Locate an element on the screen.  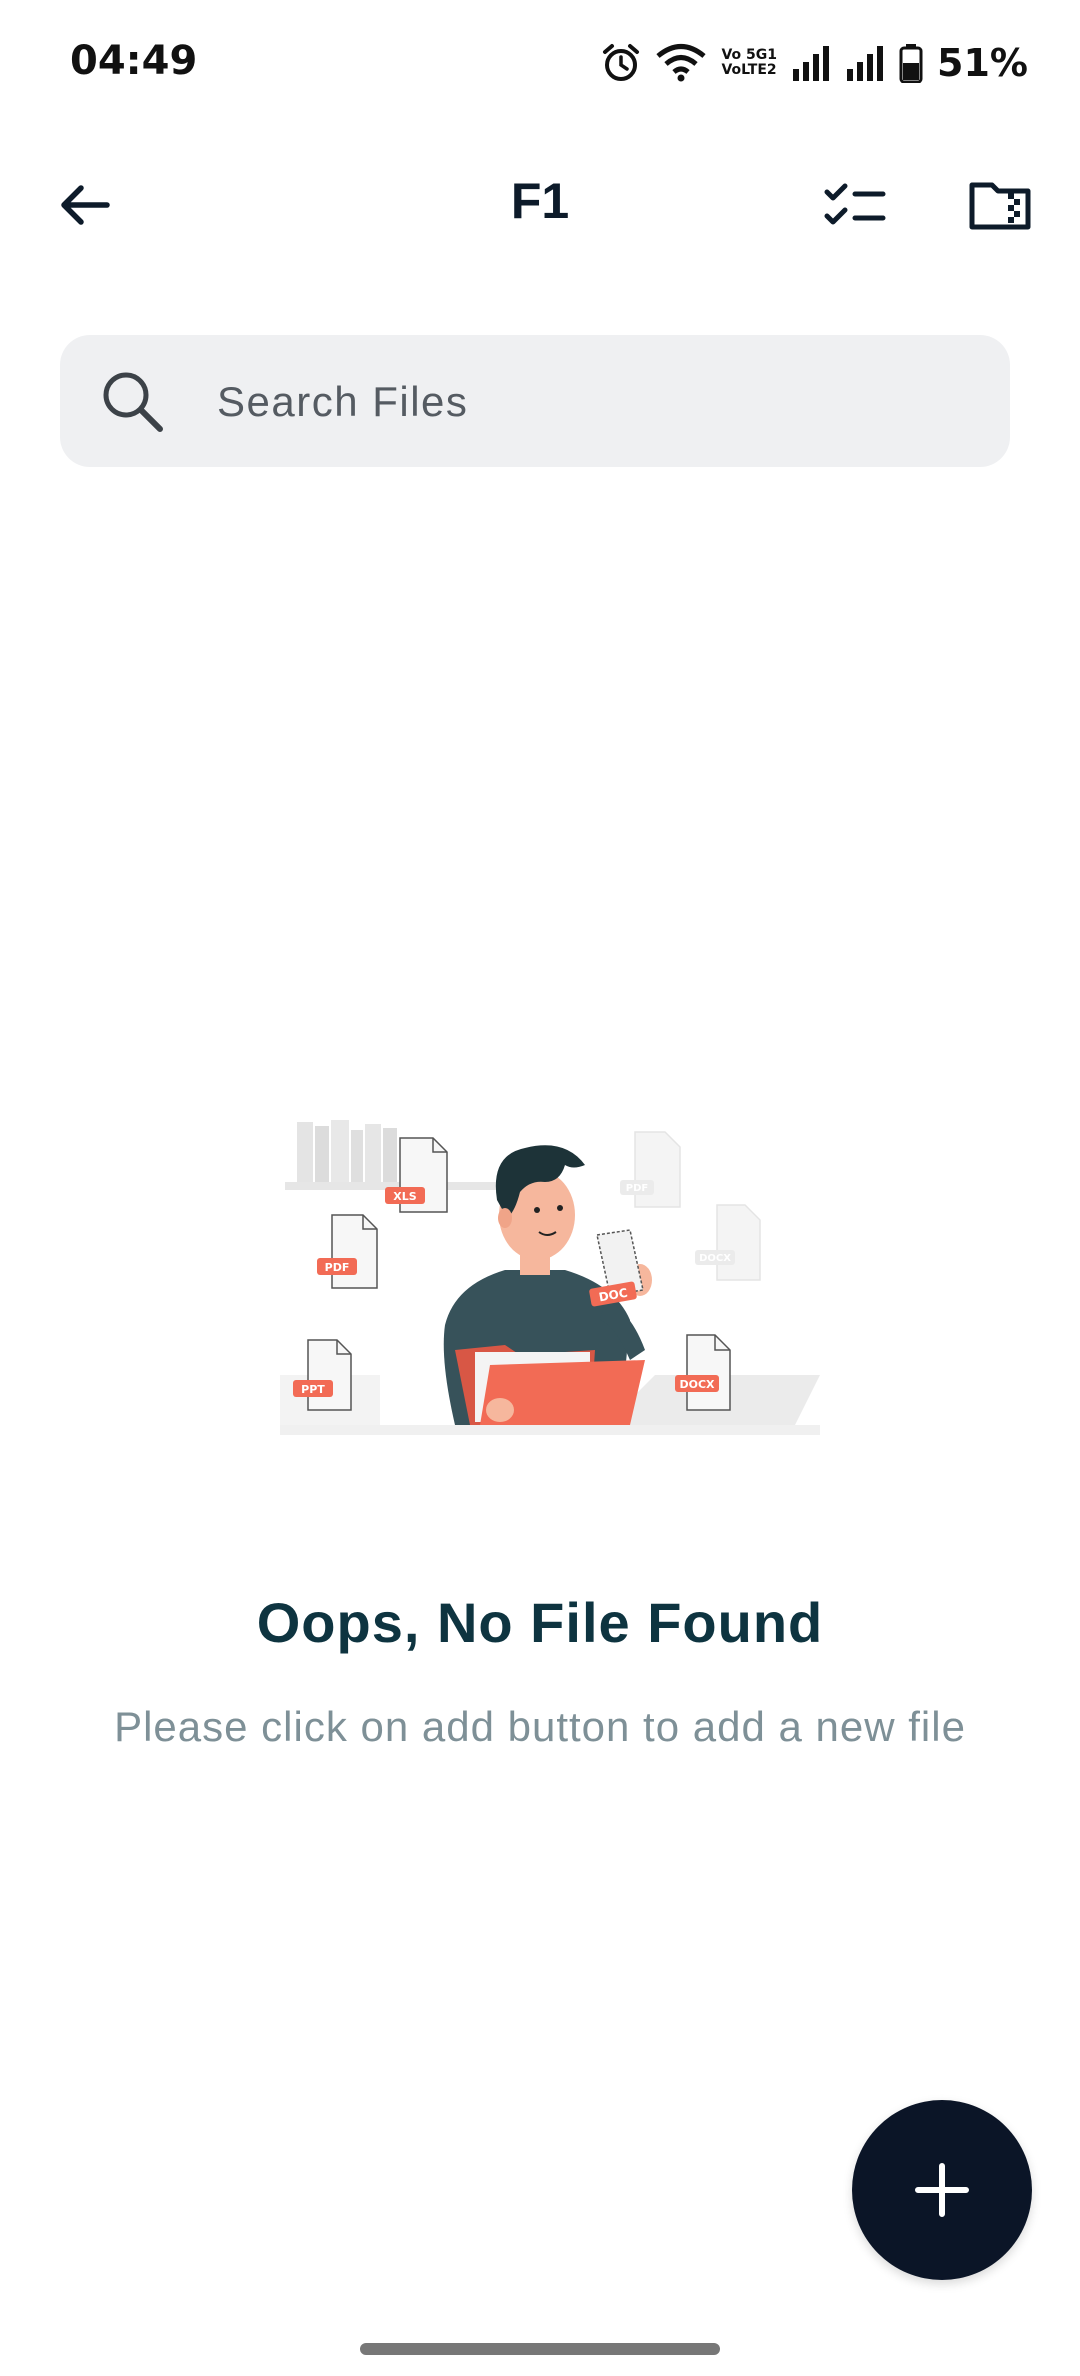
volte-bottom-text: VoLTE2 is located at coordinates (749, 70).